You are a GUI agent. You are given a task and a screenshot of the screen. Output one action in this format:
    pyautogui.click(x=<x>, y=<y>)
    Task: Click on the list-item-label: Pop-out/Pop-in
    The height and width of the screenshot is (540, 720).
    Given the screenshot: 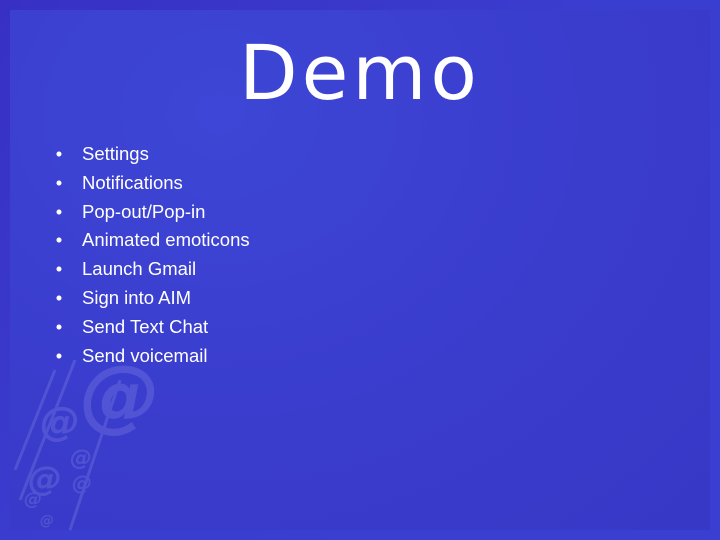 What is the action you would take?
    pyautogui.click(x=144, y=211)
    